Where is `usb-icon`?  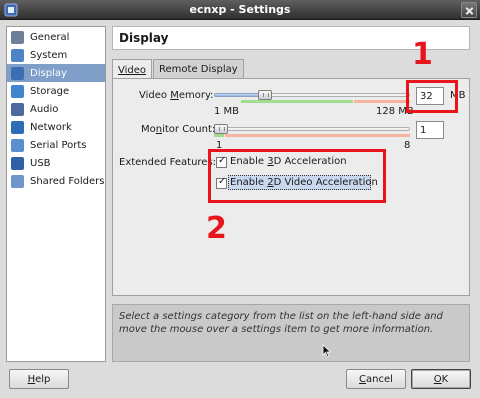 usb-icon is located at coordinates (17, 163).